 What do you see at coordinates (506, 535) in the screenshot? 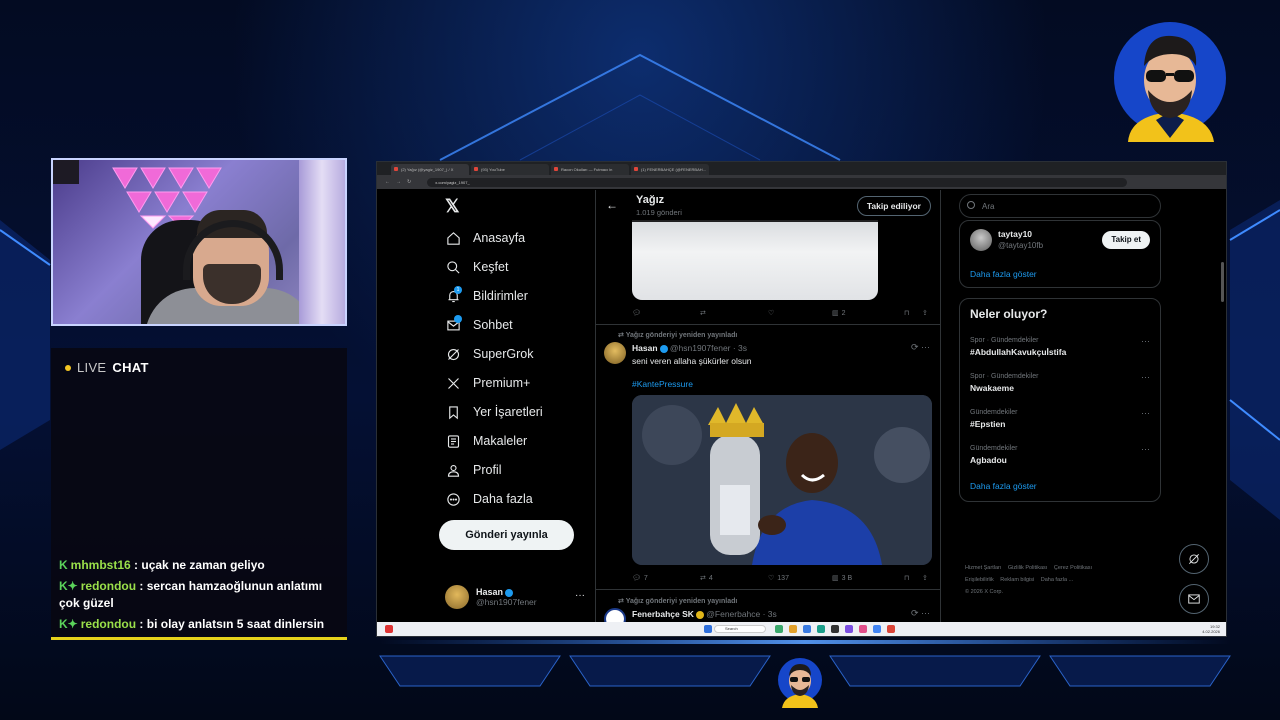
I see `post-button: Gönderi yayınla` at bounding box center [506, 535].